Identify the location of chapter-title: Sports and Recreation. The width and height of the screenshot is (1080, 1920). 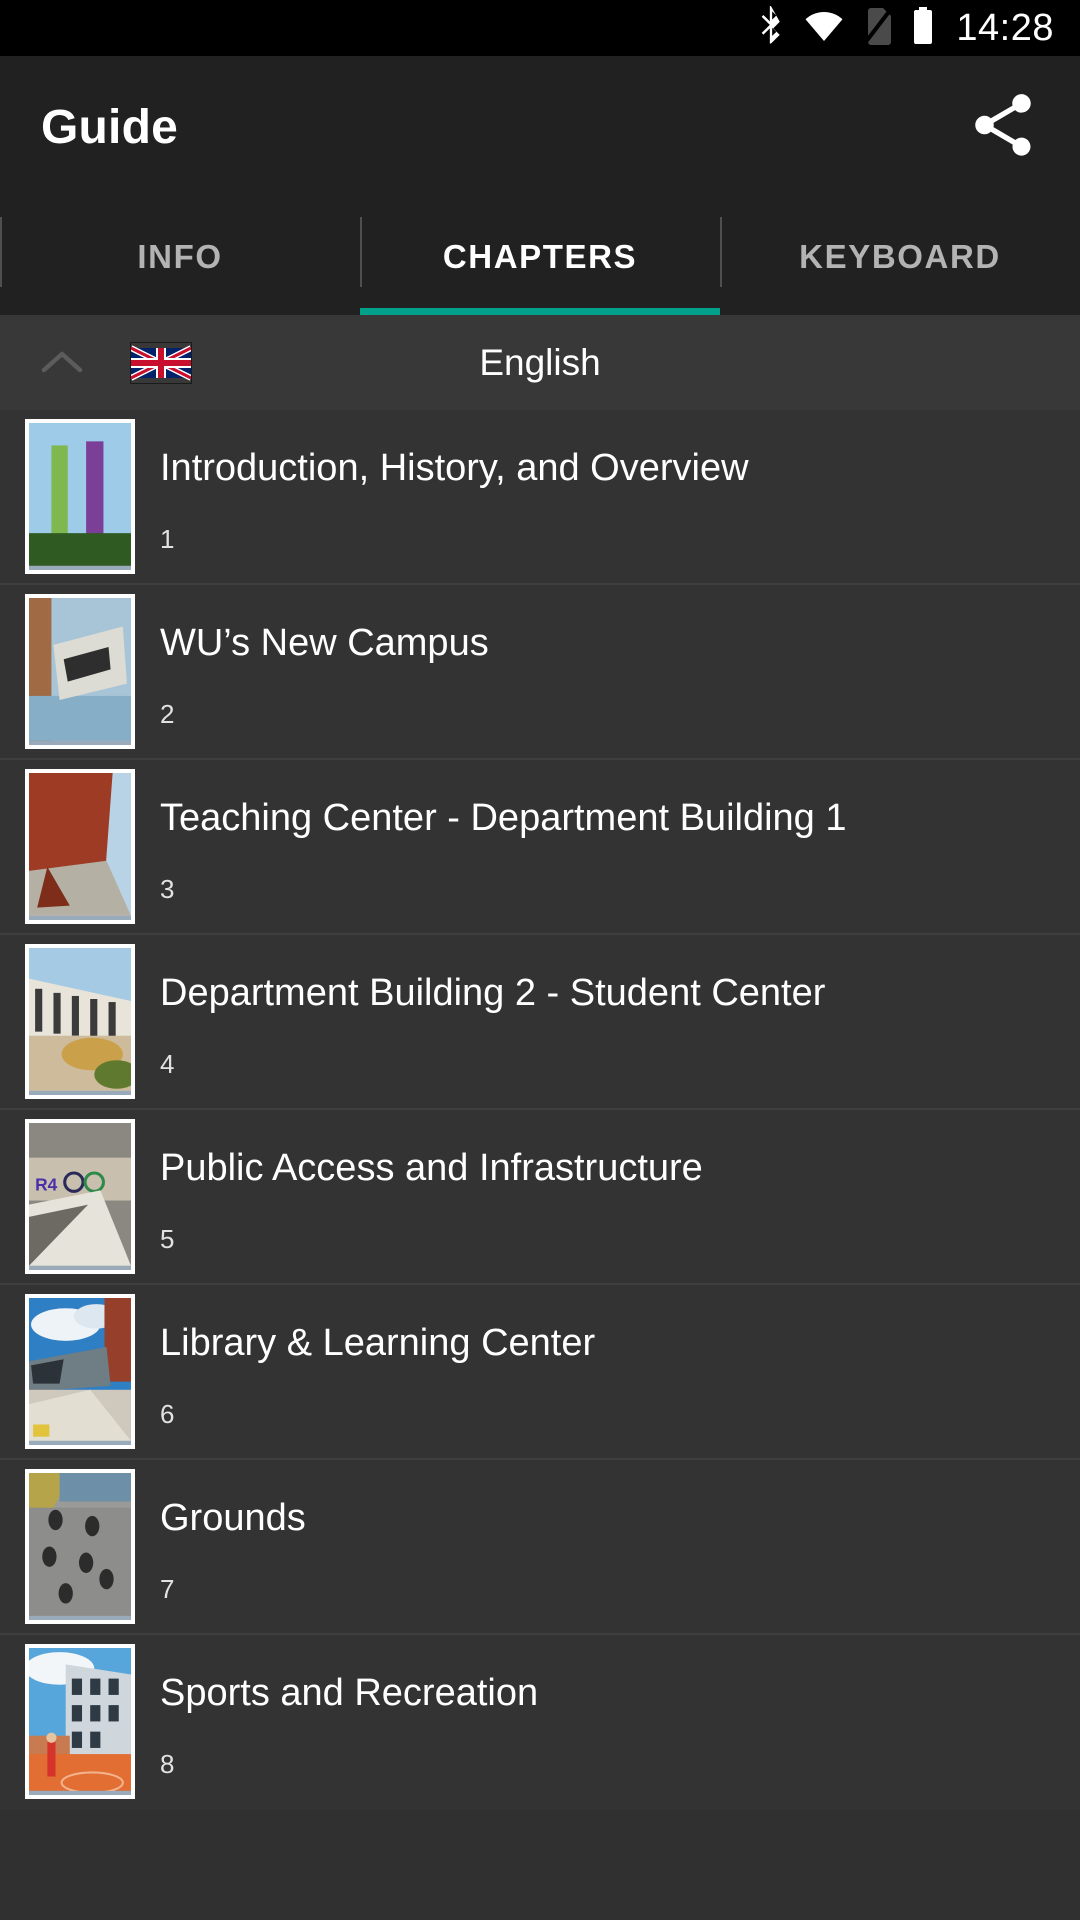
(349, 1693).